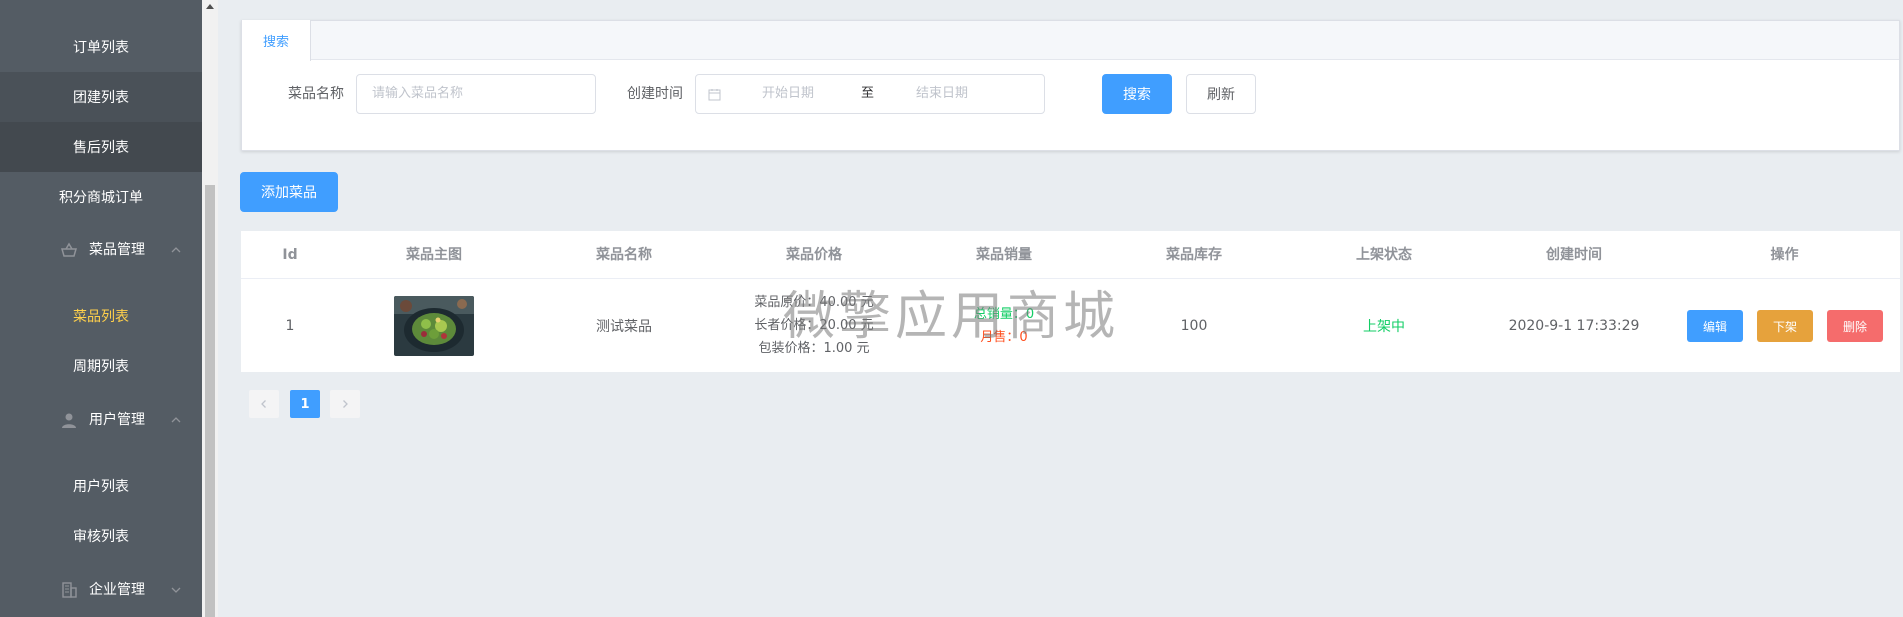 This screenshot has width=1903, height=617. I want to click on cell-image, so click(434, 325).